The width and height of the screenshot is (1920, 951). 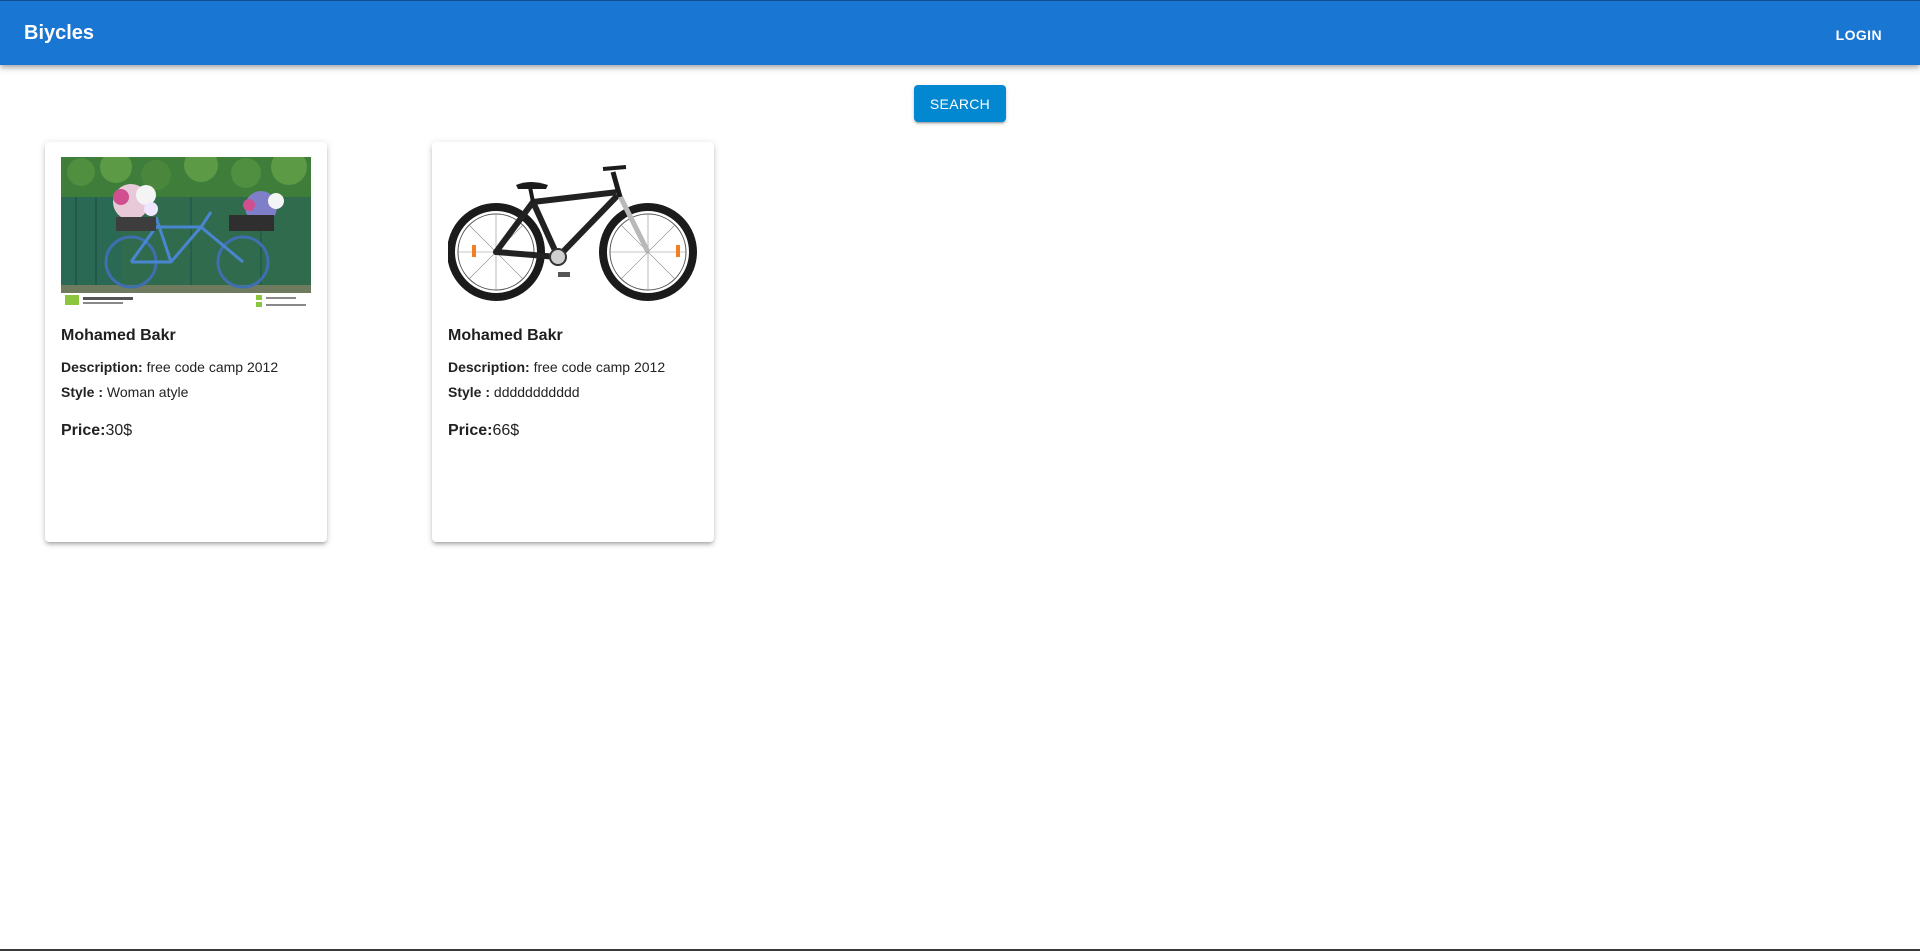 What do you see at coordinates (960, 32) in the screenshot?
I see `app-bar: Biycles LOGIN` at bounding box center [960, 32].